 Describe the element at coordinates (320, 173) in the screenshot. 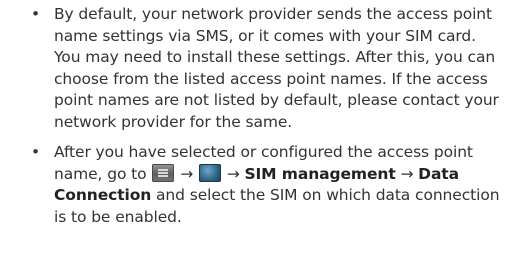

I see `sim-management-label: SIM management` at that location.